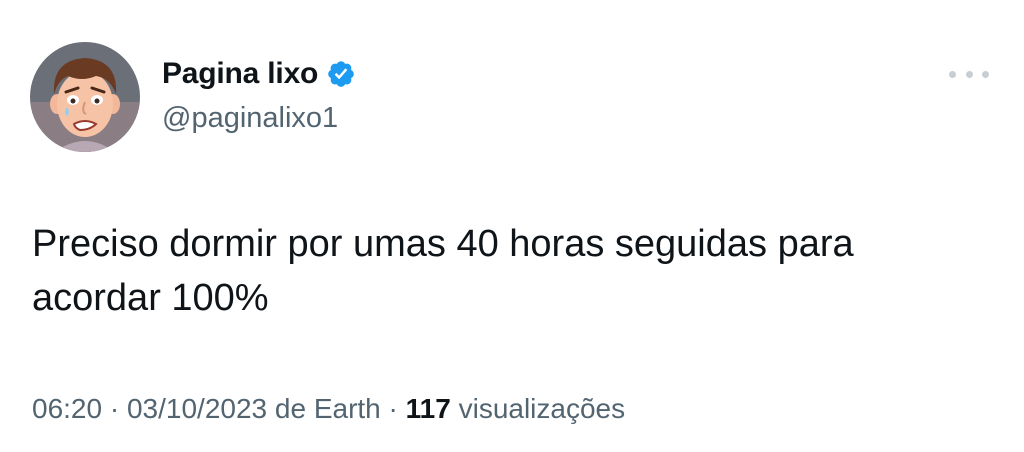 The image size is (1024, 452). Describe the element at coordinates (67, 408) in the screenshot. I see `tweet-time: 06:20` at that location.